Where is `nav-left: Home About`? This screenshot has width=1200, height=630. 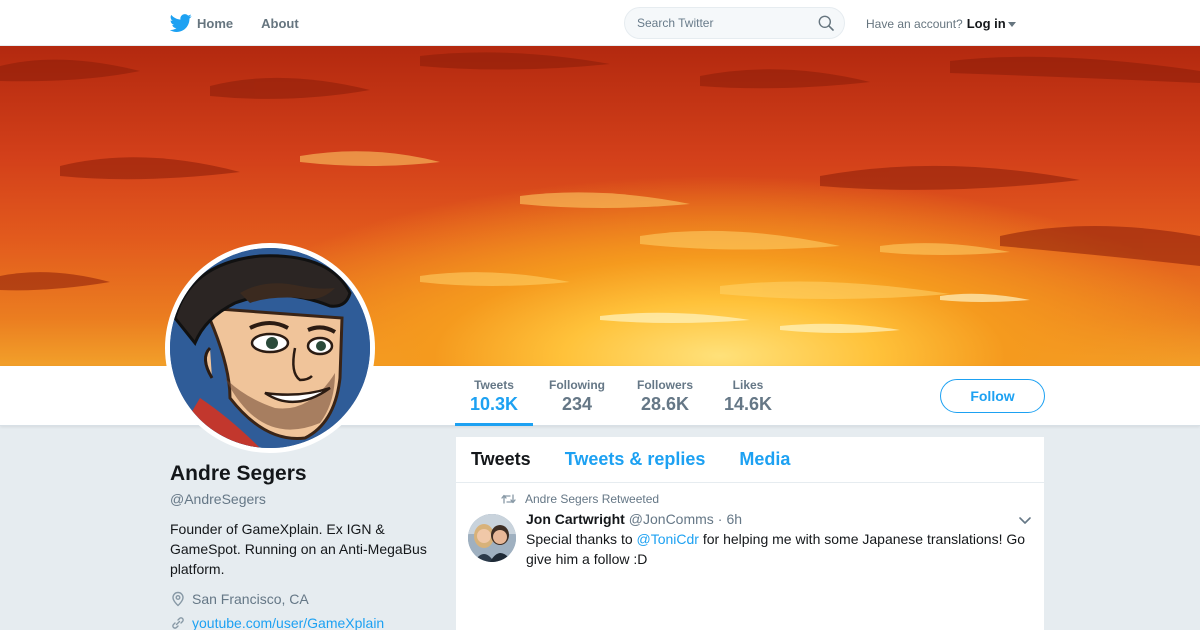 nav-left: Home About is located at coordinates (248, 23).